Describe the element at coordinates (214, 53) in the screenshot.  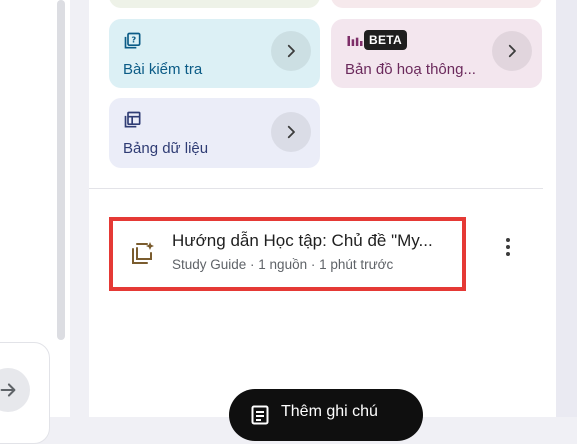
I see `tile-quiz: ? Bài kiểm tra` at that location.